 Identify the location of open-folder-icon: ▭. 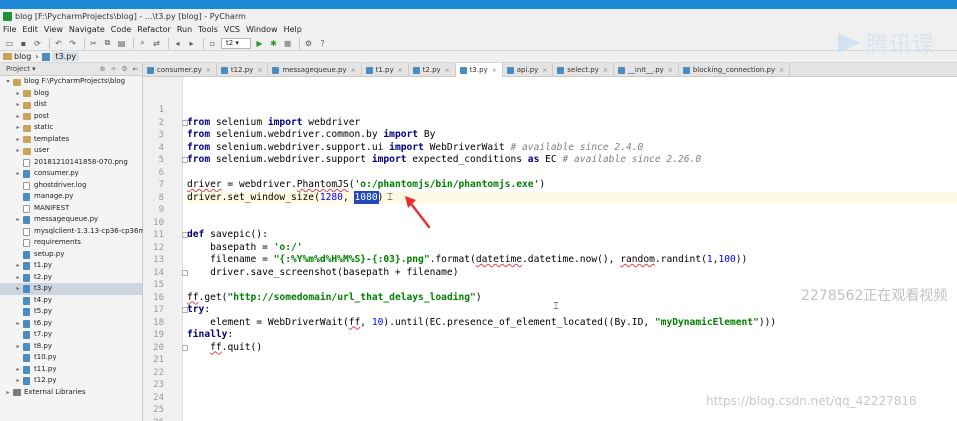
(9, 43).